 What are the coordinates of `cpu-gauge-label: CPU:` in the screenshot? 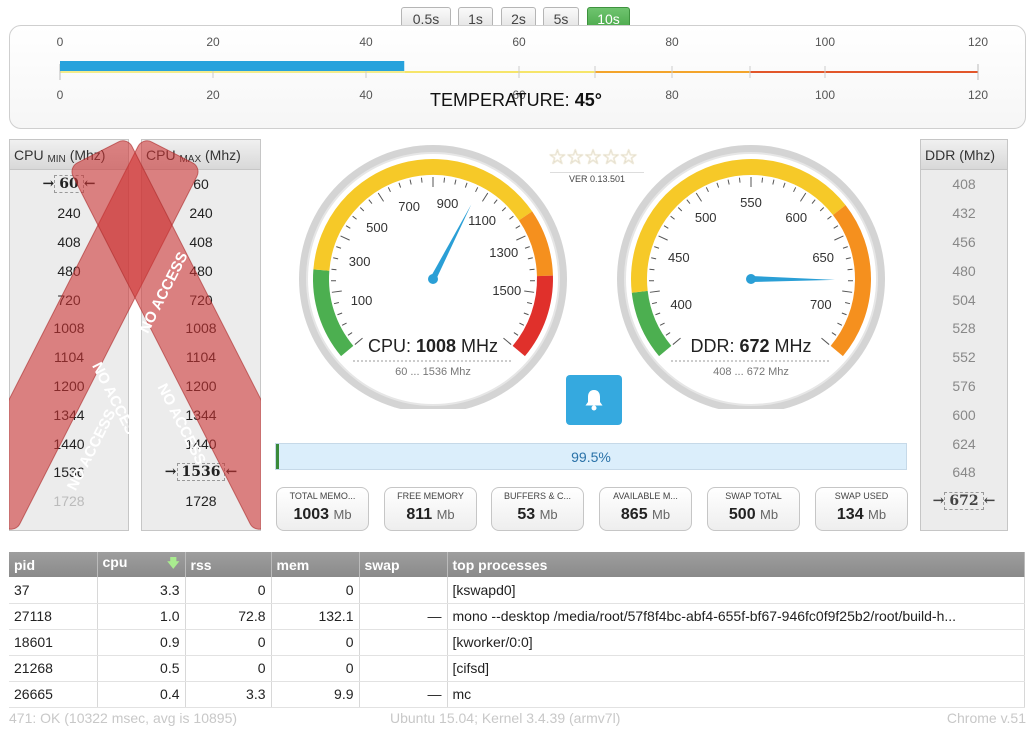 It's located at (389, 346).